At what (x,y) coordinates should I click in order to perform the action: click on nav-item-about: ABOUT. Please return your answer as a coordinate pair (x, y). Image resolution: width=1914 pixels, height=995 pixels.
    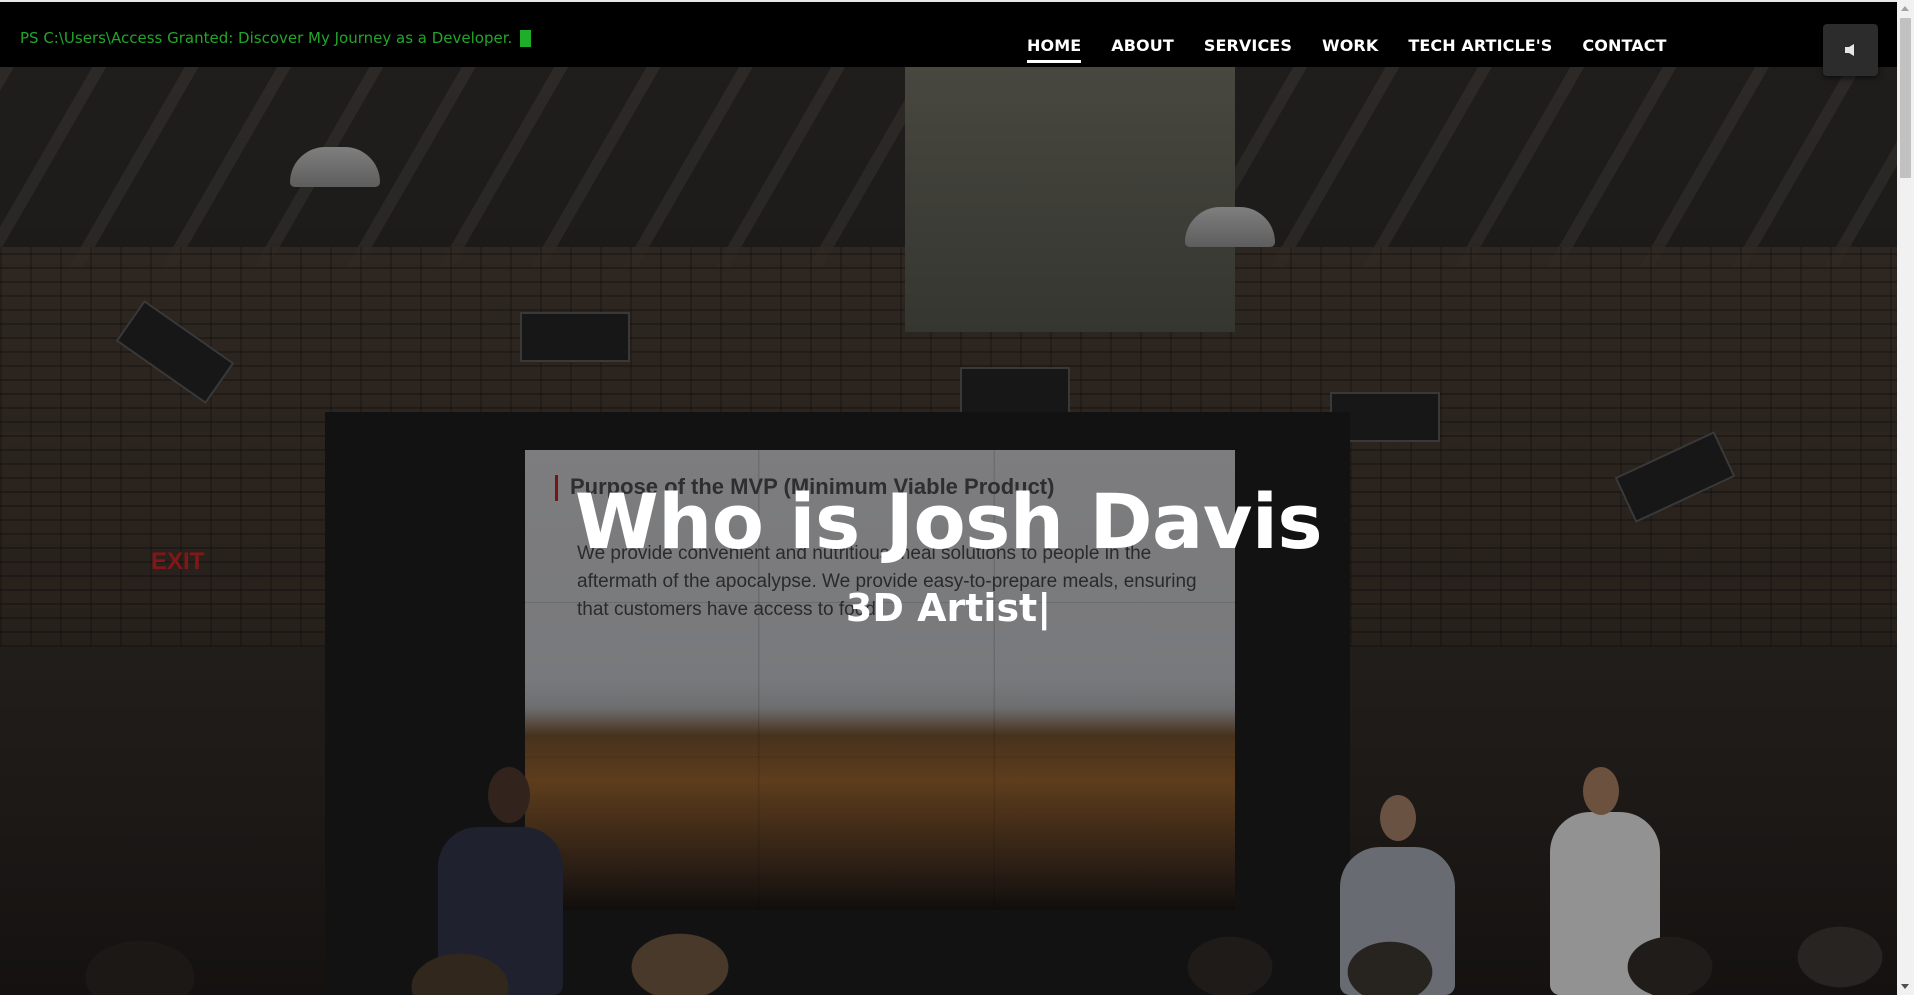
    Looking at the image, I should click on (1142, 45).